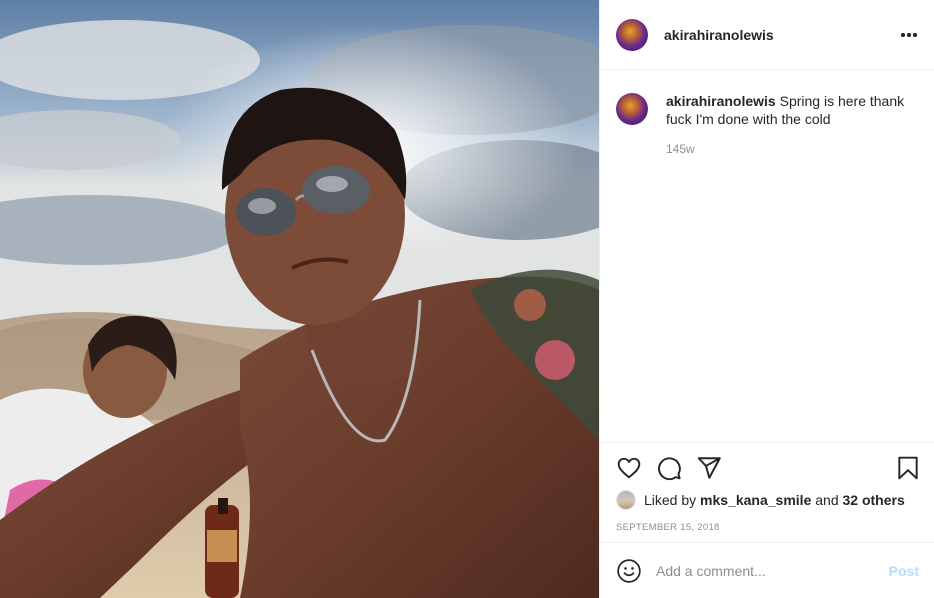 The height and width of the screenshot is (598, 934). Describe the element at coordinates (904, 571) in the screenshot. I see `post-comment-button: Post` at that location.